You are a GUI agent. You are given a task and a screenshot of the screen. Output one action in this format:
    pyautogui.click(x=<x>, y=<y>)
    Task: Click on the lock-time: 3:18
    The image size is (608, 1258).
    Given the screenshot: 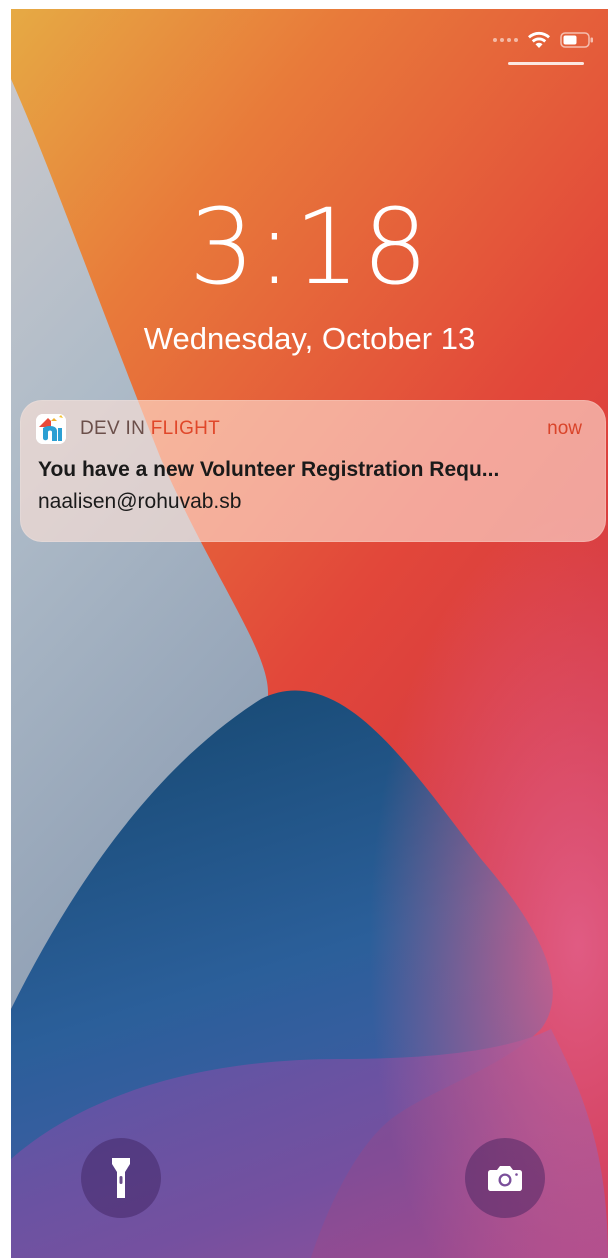 What is the action you would take?
    pyautogui.click(x=309, y=247)
    